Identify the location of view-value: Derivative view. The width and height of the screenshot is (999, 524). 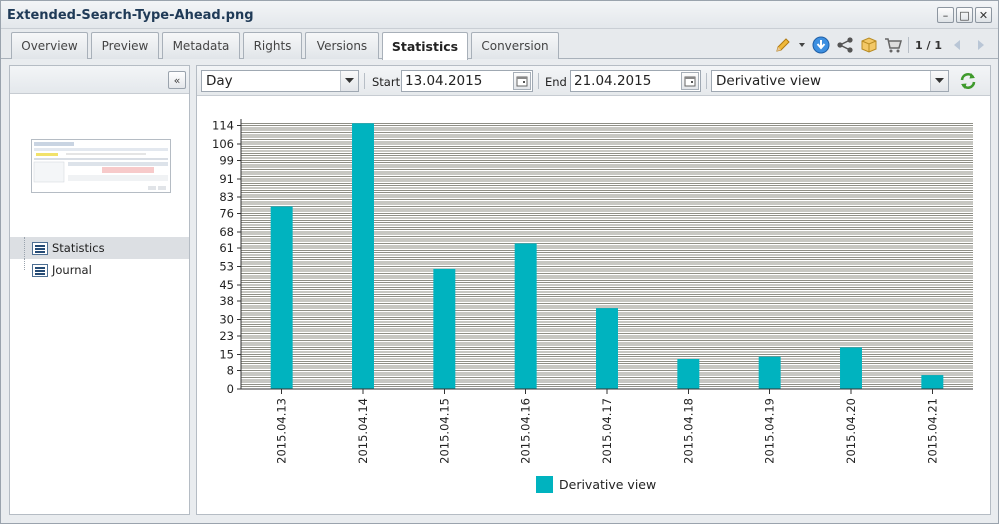
(768, 81).